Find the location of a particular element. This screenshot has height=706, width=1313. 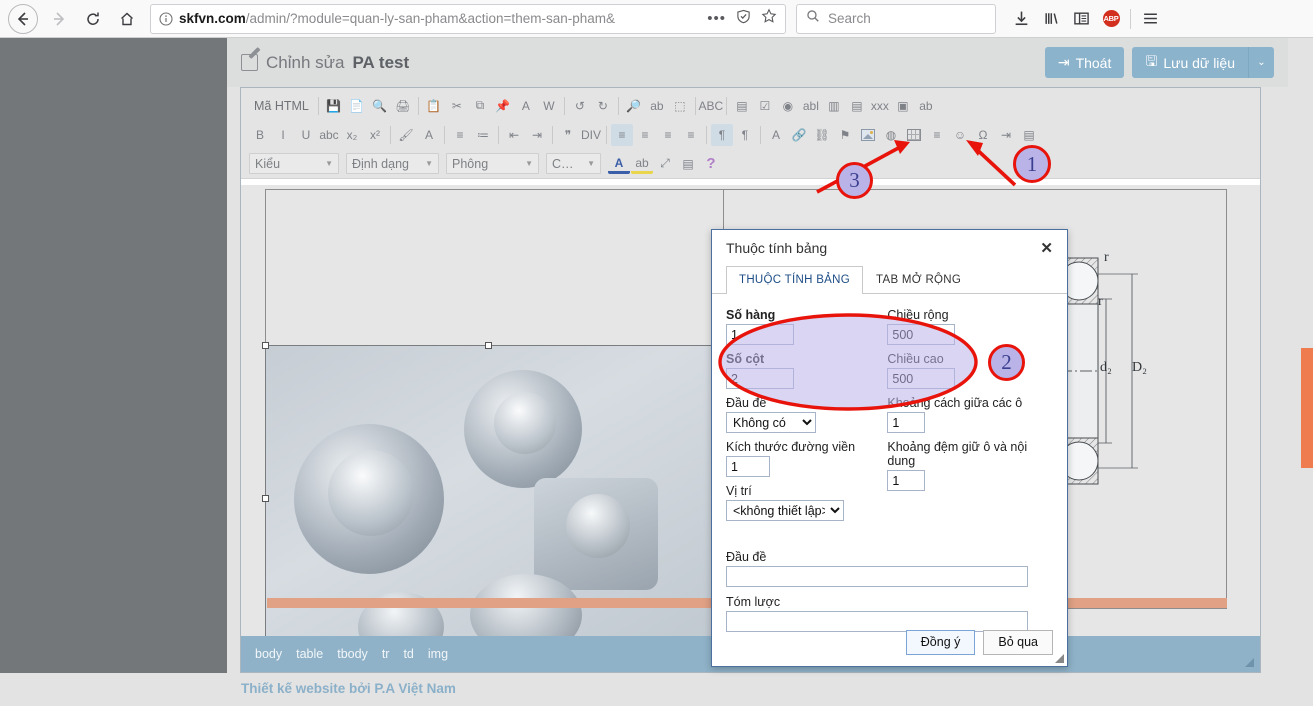

copy-format-icon: 🖌 is located at coordinates (406, 135).